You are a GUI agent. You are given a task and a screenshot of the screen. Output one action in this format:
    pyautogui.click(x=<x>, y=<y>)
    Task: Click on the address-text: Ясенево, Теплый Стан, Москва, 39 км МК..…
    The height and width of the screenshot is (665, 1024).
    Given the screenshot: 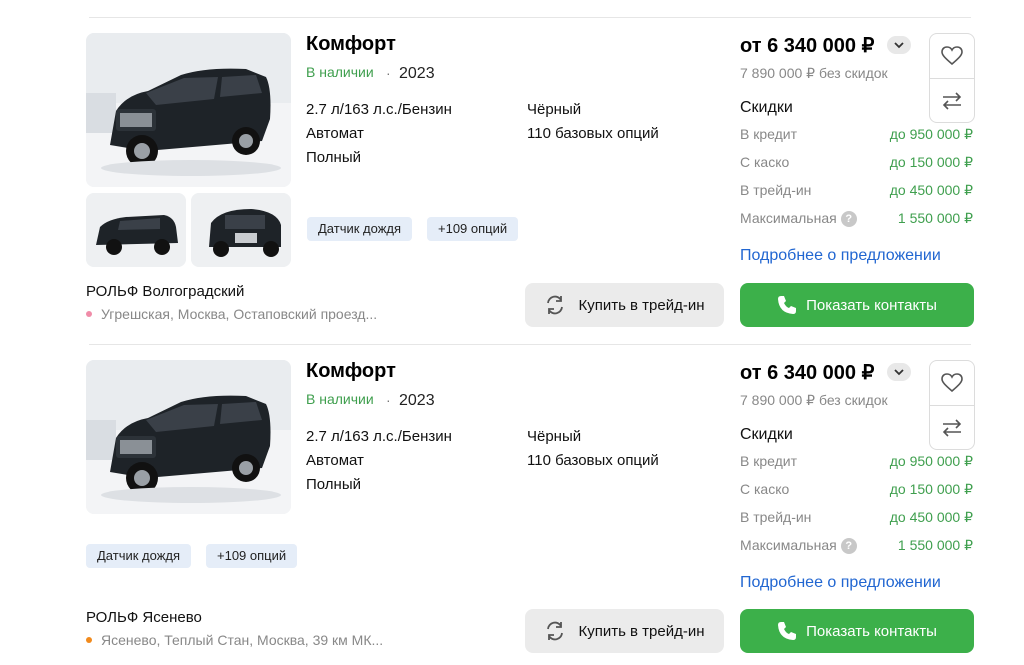 What is the action you would take?
    pyautogui.click(x=242, y=640)
    